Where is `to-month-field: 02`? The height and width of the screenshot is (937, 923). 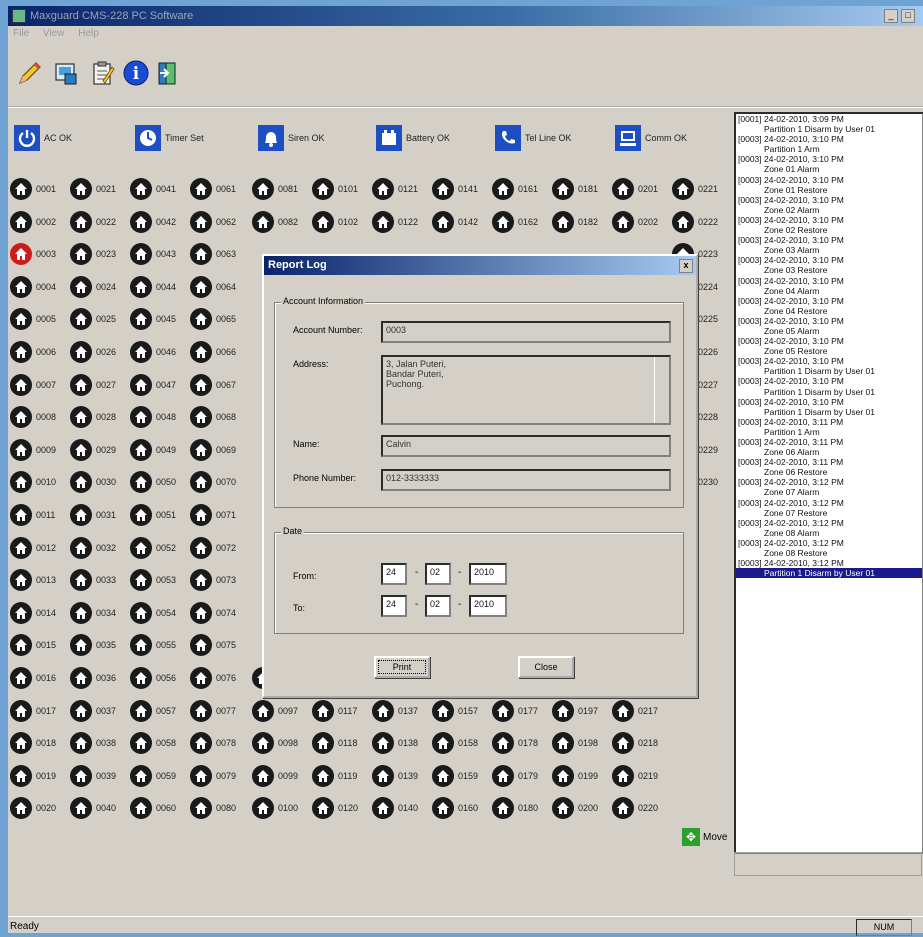
to-month-field: 02 is located at coordinates (438, 606).